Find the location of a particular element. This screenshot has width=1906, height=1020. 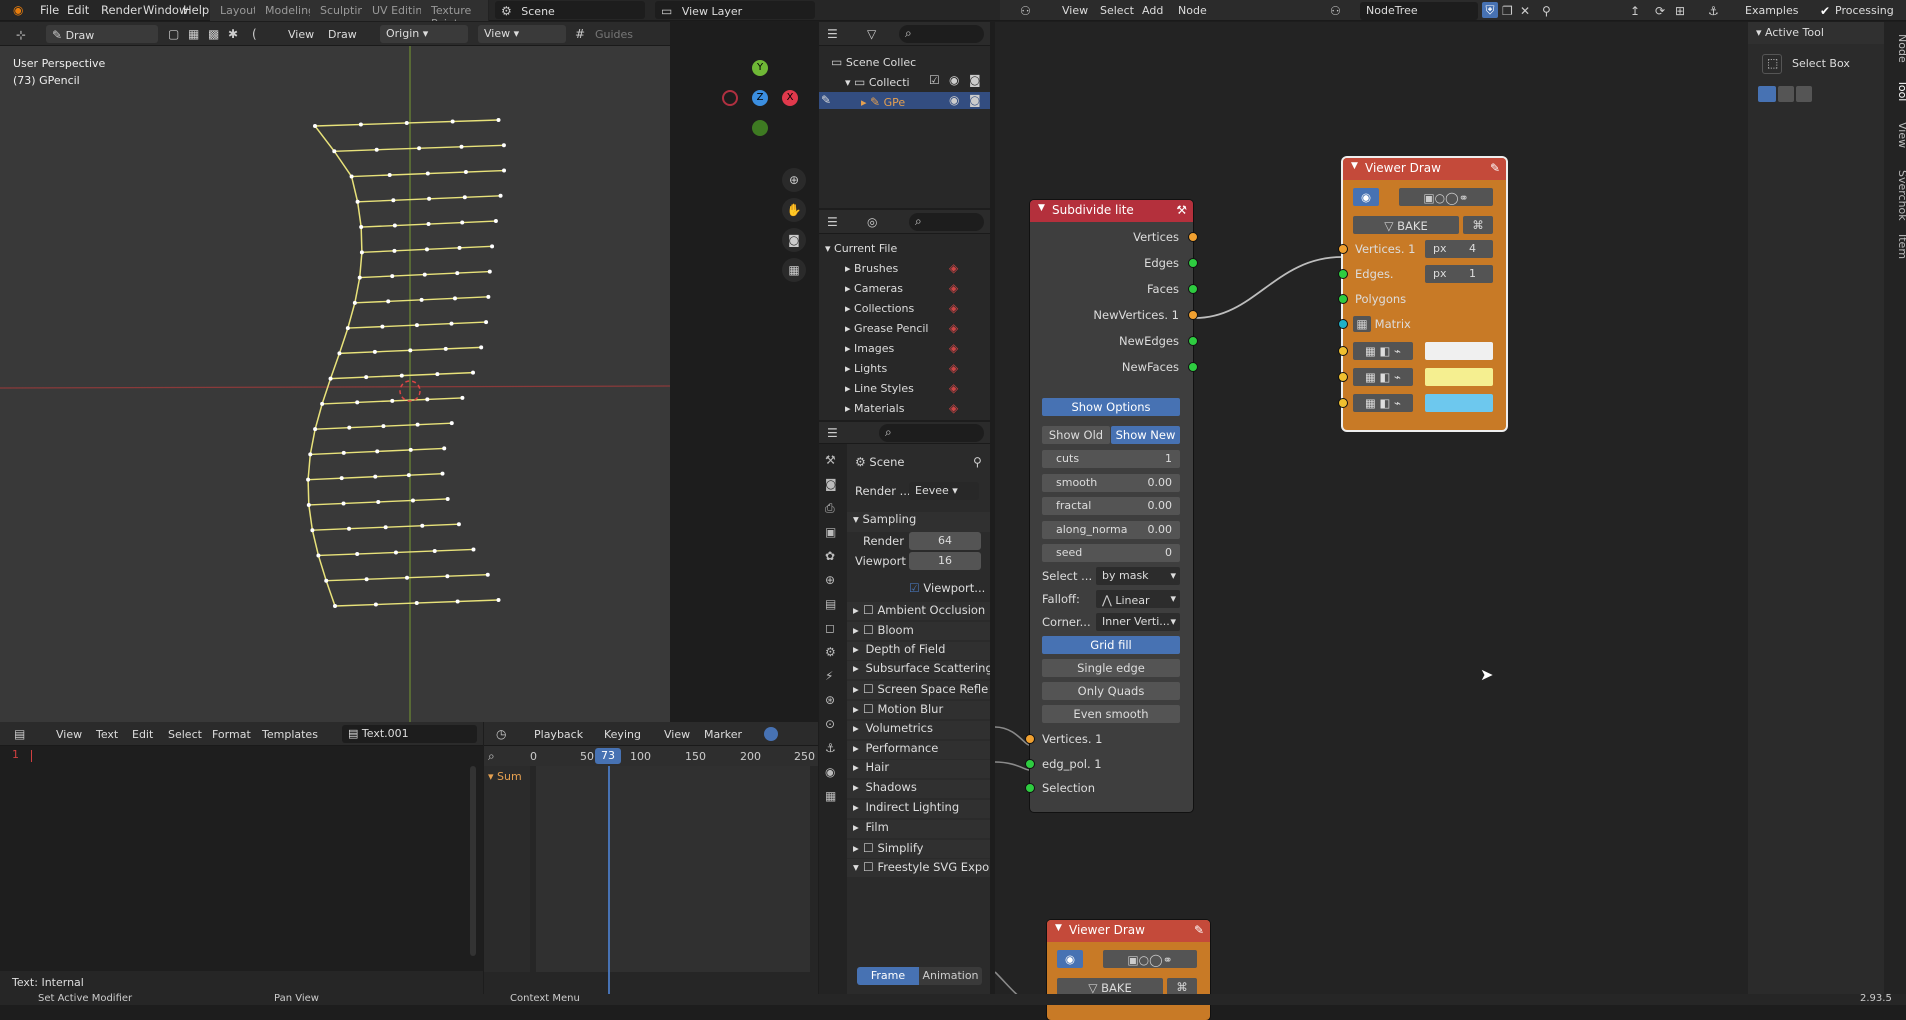

timeline-menu-playback: Playback is located at coordinates (558, 734).